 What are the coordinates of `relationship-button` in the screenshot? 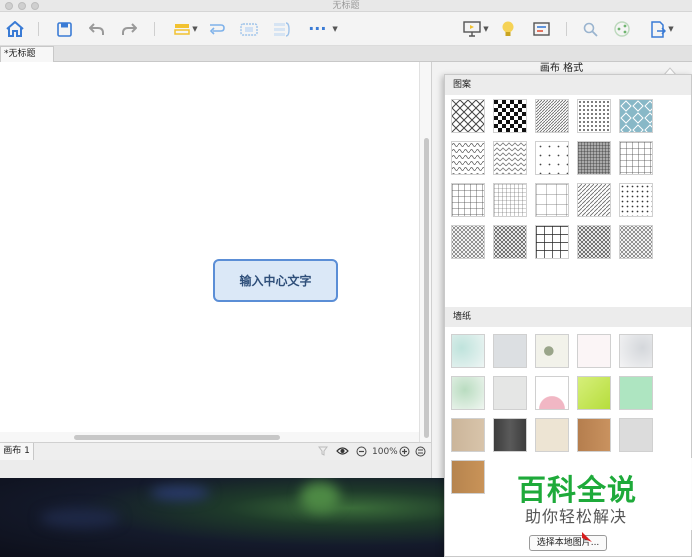 It's located at (217, 29).